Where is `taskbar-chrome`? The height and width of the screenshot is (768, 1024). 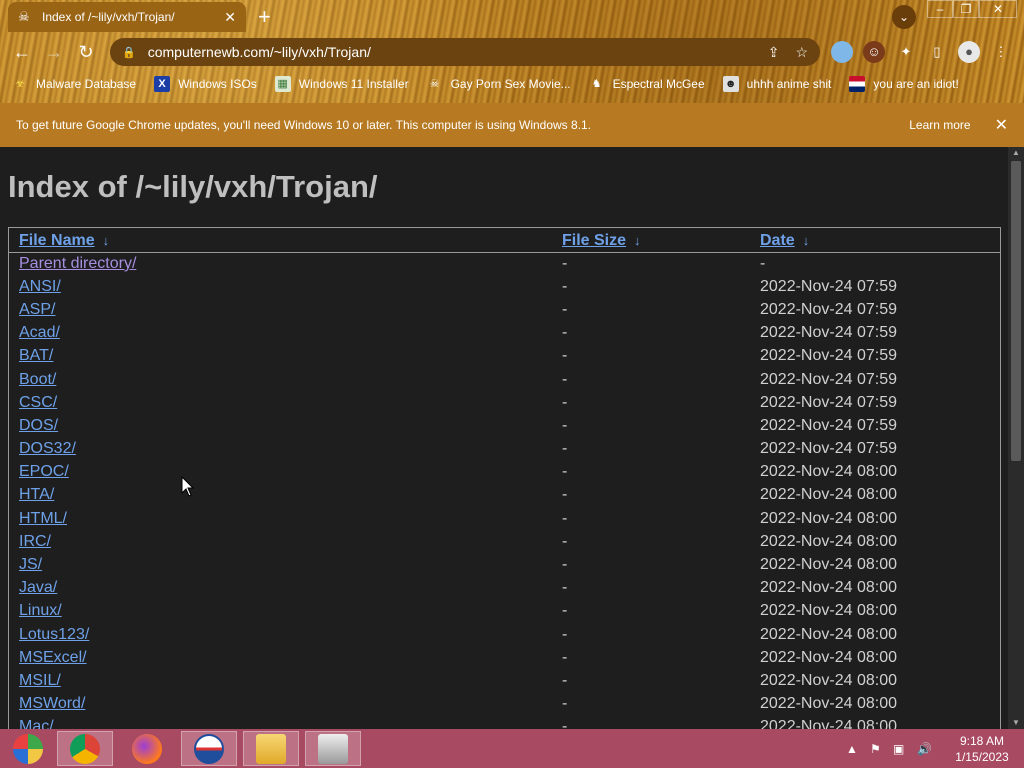
taskbar-chrome is located at coordinates (85, 748).